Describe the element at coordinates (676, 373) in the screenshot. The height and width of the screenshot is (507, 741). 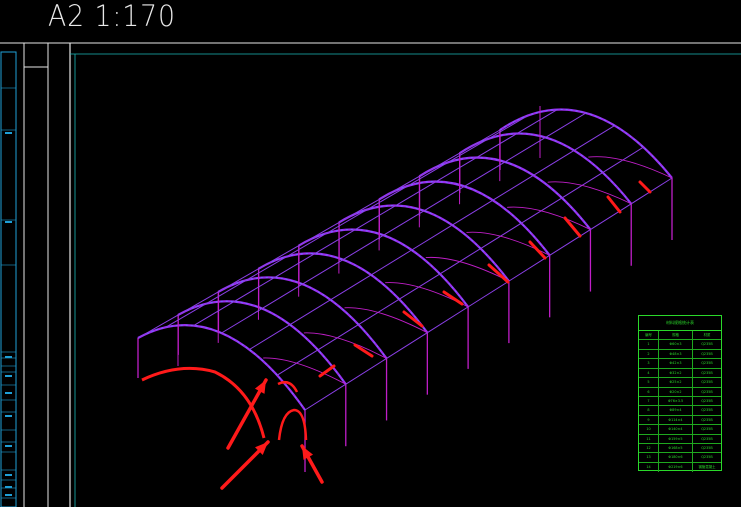
I see `cell-spec: Φ32×2` at that location.